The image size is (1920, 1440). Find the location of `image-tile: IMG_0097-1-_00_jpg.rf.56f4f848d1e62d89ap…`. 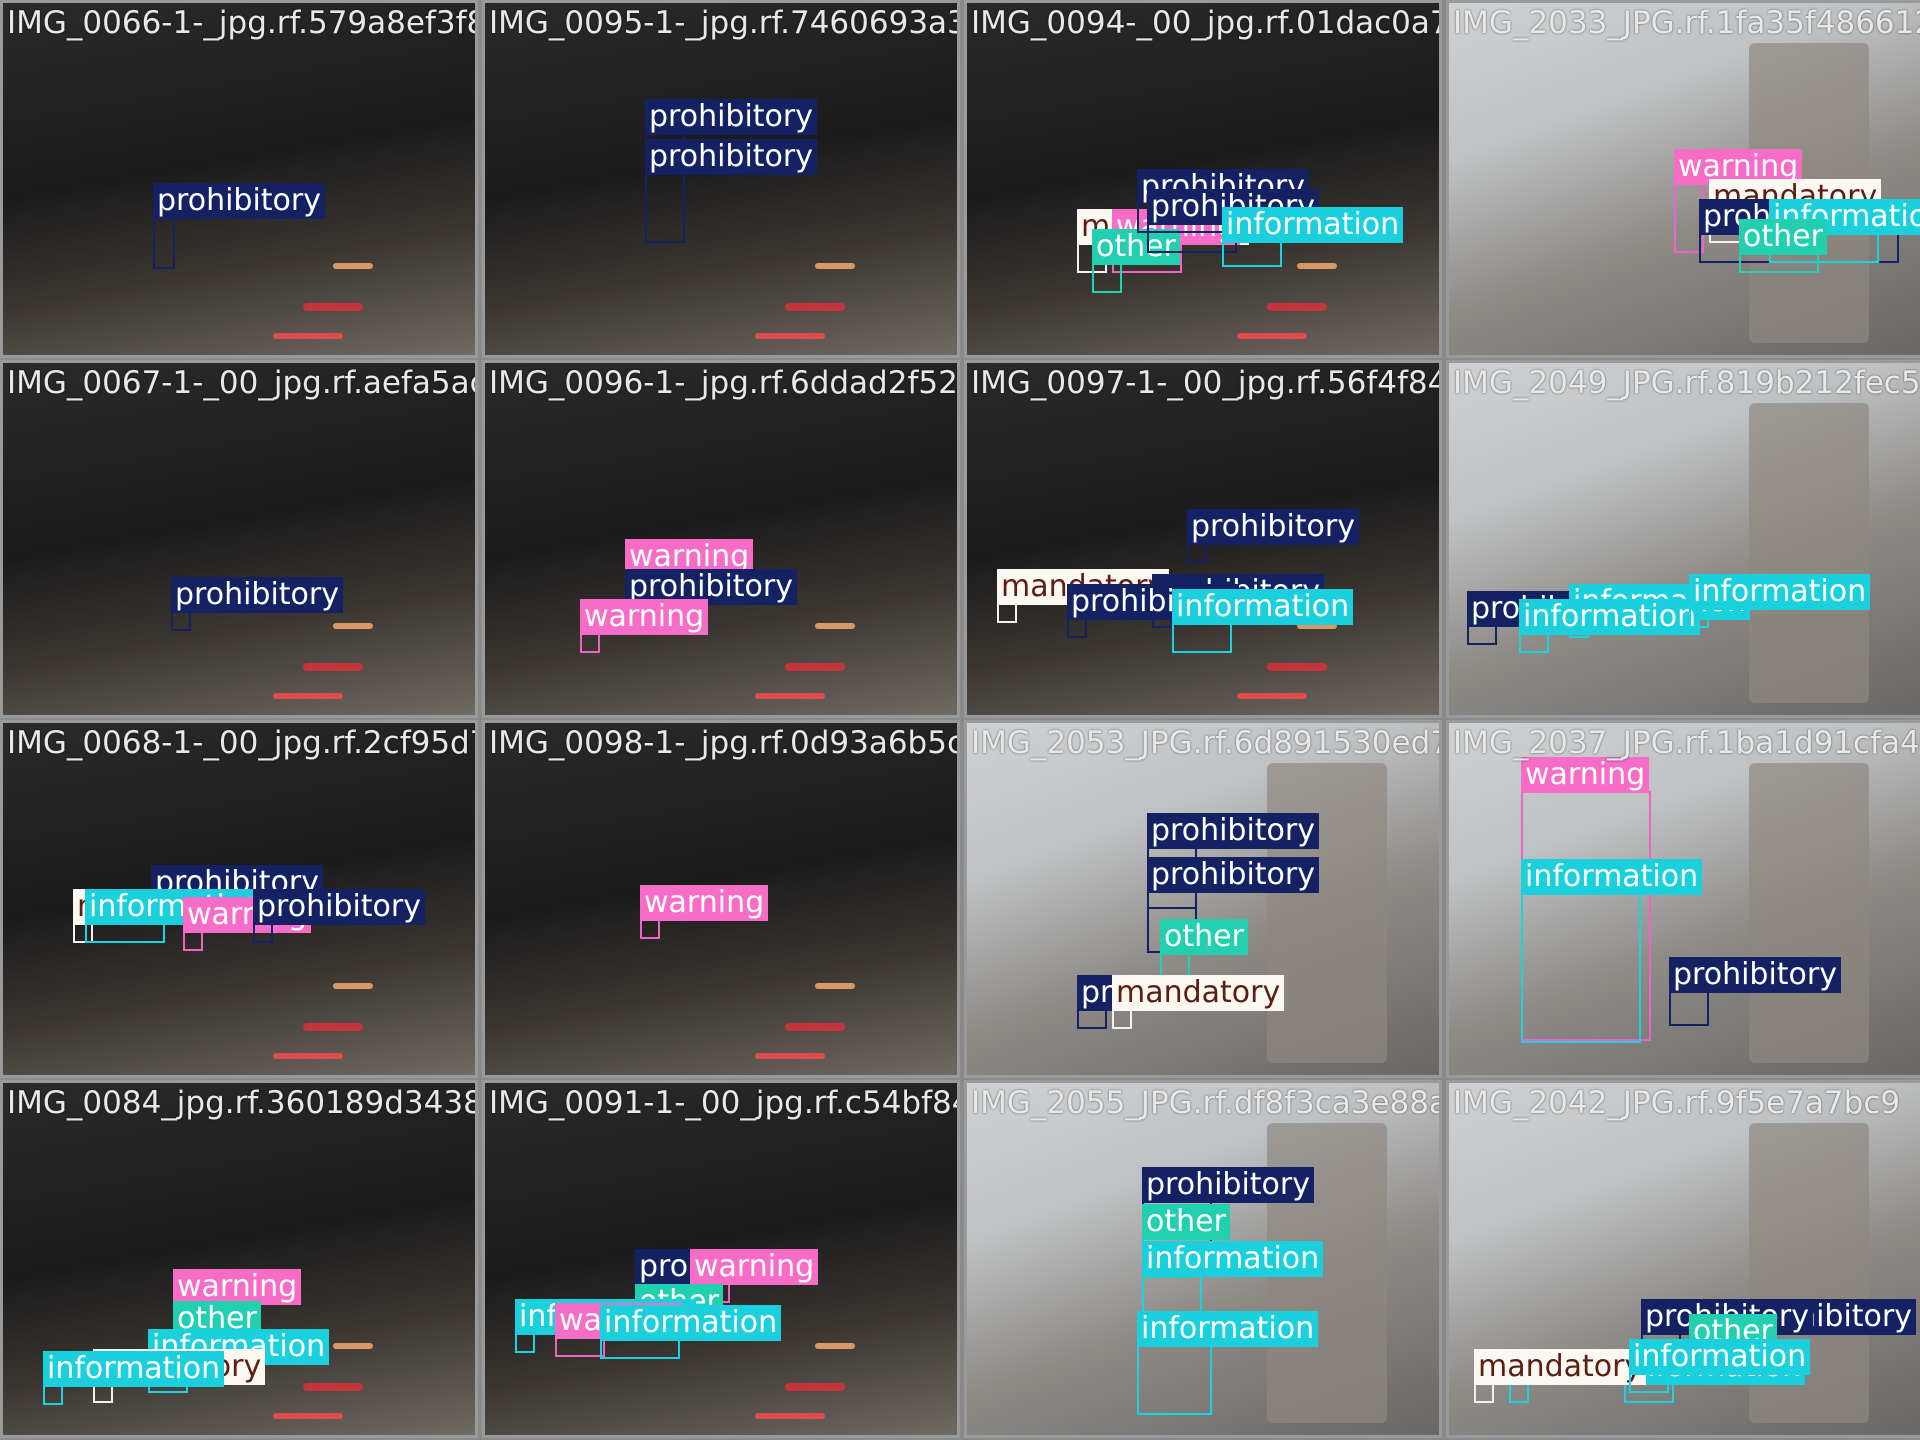

image-tile: IMG_0097-1-_00_jpg.rf.56f4f848d1e62d89ap… is located at coordinates (1203, 539).